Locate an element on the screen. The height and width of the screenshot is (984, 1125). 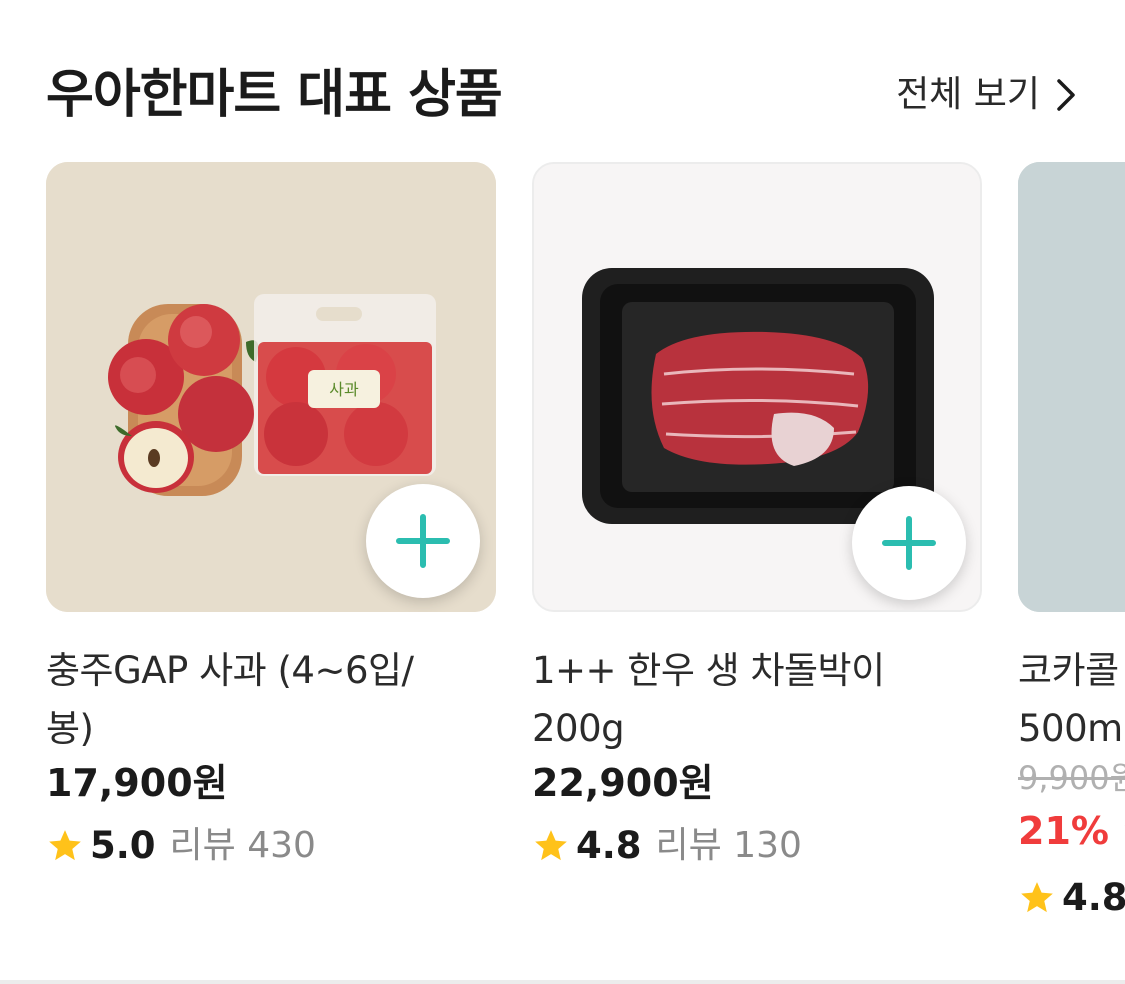
product-rating: 4.8 리뷰 130 is located at coordinates (667, 846).